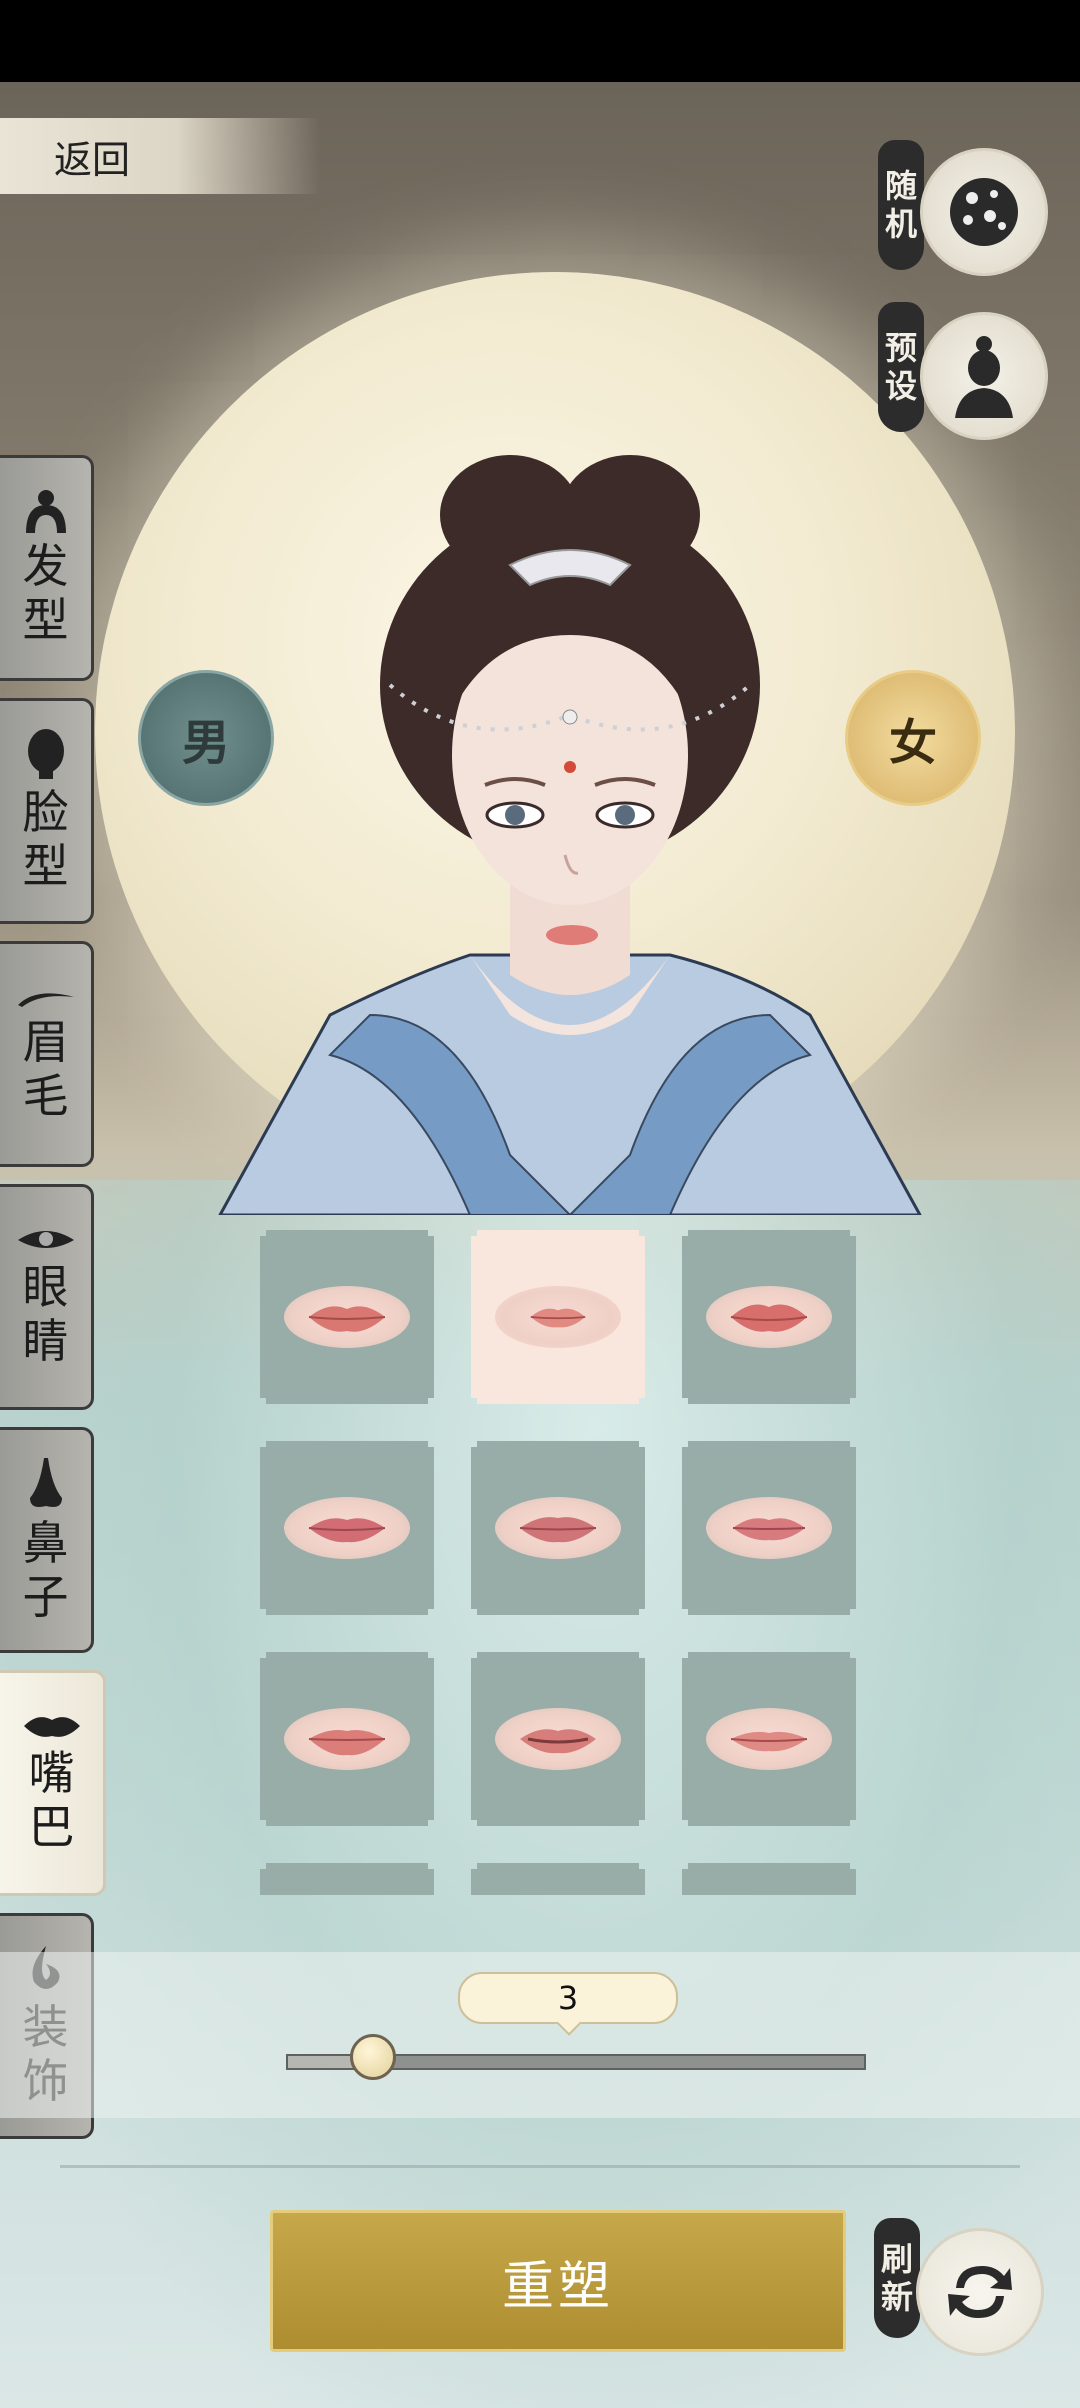 The width and height of the screenshot is (1080, 2408). I want to click on refresh-icon, so click(980, 2292).